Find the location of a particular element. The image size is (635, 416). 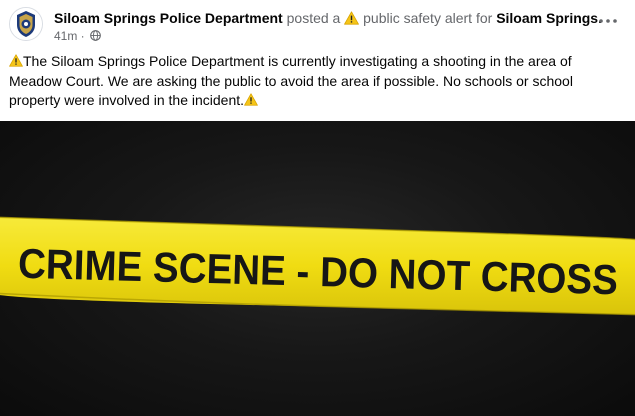

author-avatar is located at coordinates (26, 24).